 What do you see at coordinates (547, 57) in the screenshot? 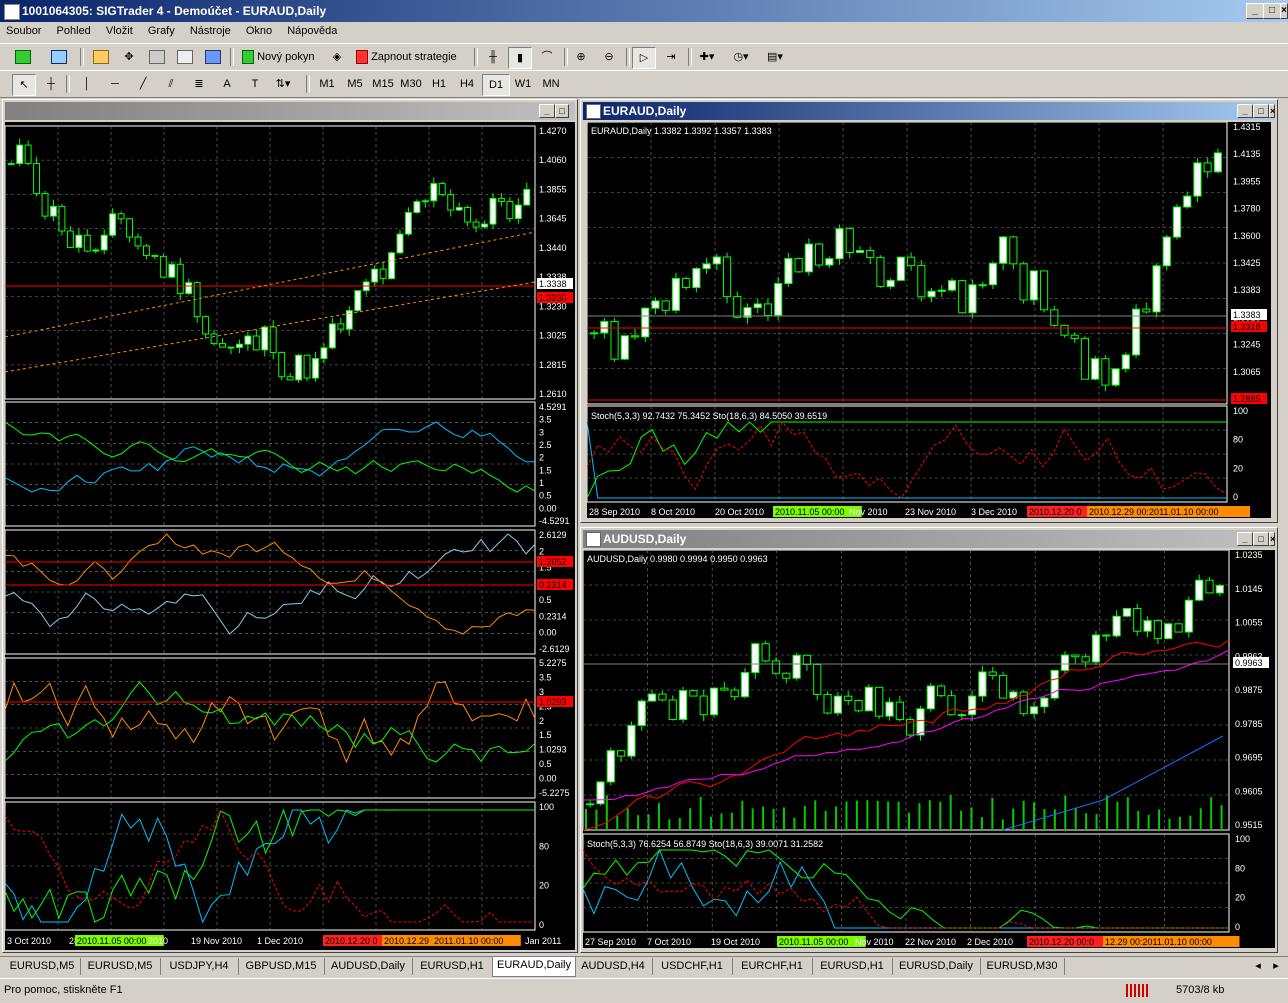
I see `line-chart-icon: ⌒` at bounding box center [547, 57].